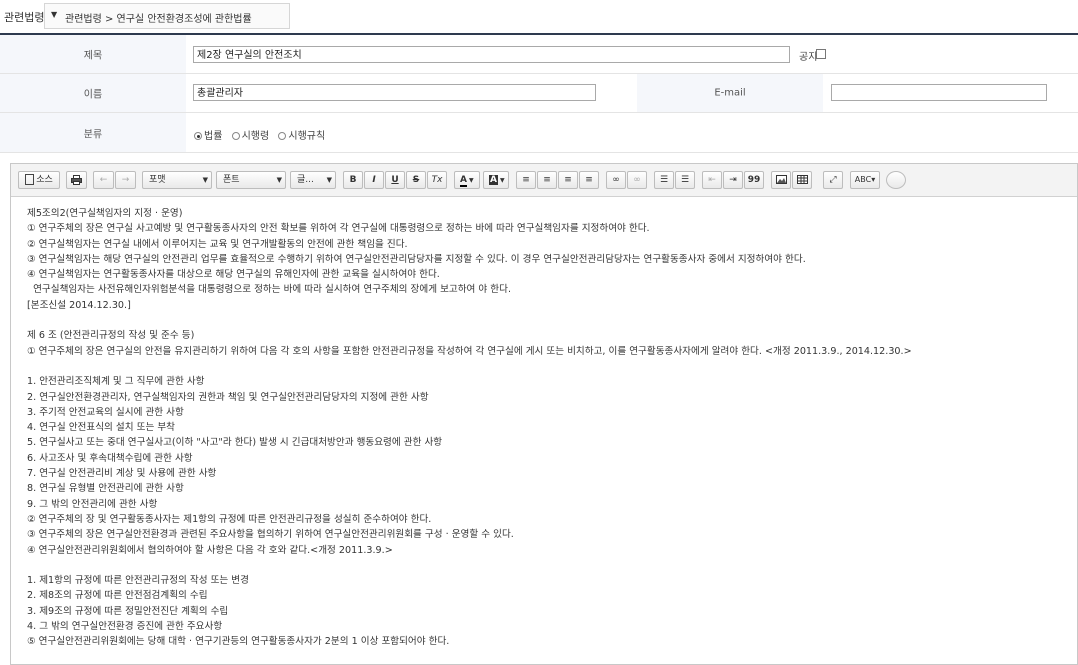  What do you see at coordinates (496, 180) in the screenshot?
I see `bg-color-button: A ▼` at bounding box center [496, 180].